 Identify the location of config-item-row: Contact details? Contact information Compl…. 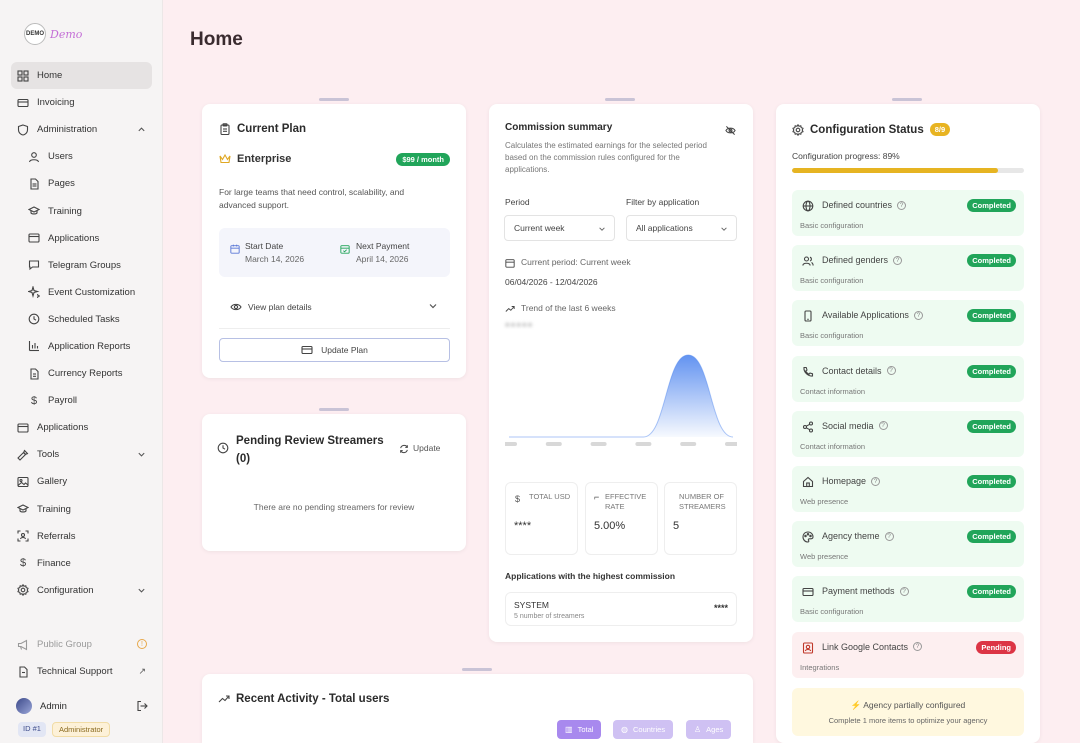
(908, 378).